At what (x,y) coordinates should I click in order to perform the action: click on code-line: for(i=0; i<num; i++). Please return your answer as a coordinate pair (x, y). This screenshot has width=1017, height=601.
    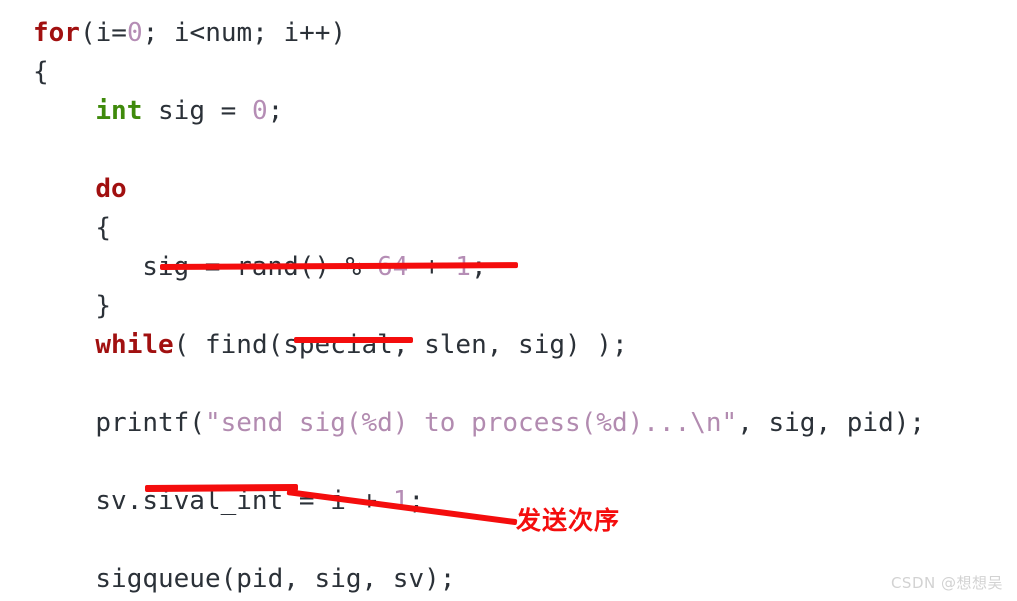
    Looking at the image, I should click on (508, 33).